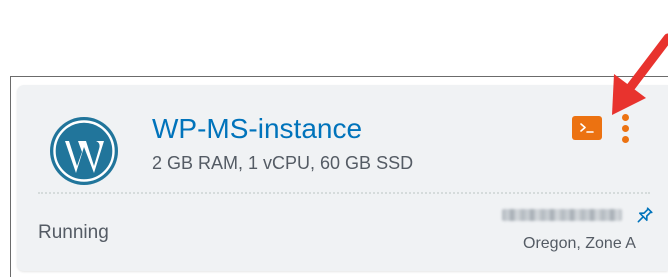 This screenshot has width=668, height=277. Describe the element at coordinates (644, 216) in the screenshot. I see `pin-icon` at that location.